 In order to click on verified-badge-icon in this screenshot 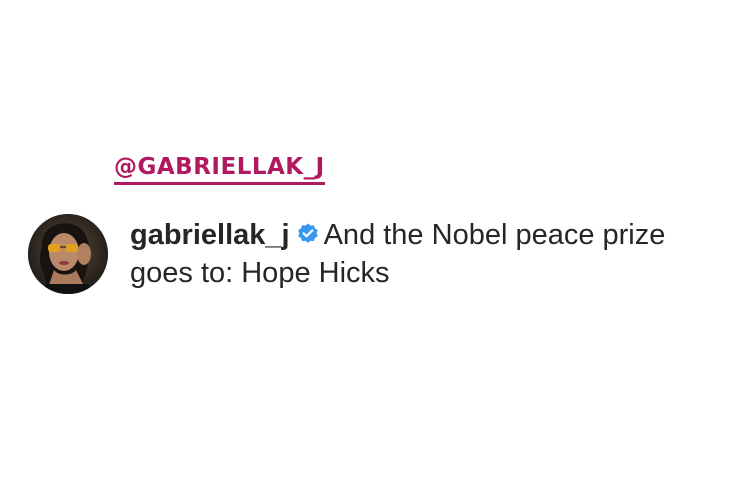, I will do `click(308, 234)`.